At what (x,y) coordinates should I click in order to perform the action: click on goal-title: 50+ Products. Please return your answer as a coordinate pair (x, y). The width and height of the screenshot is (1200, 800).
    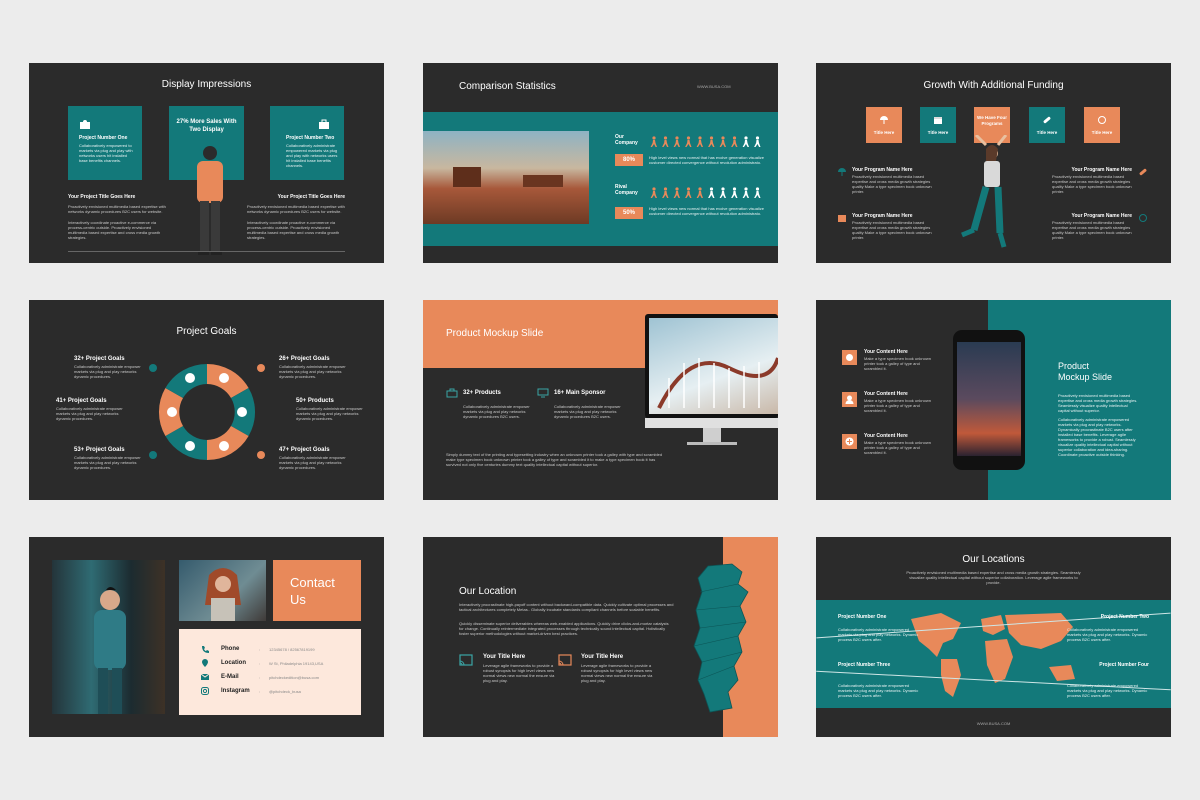
    Looking at the image, I should click on (315, 401).